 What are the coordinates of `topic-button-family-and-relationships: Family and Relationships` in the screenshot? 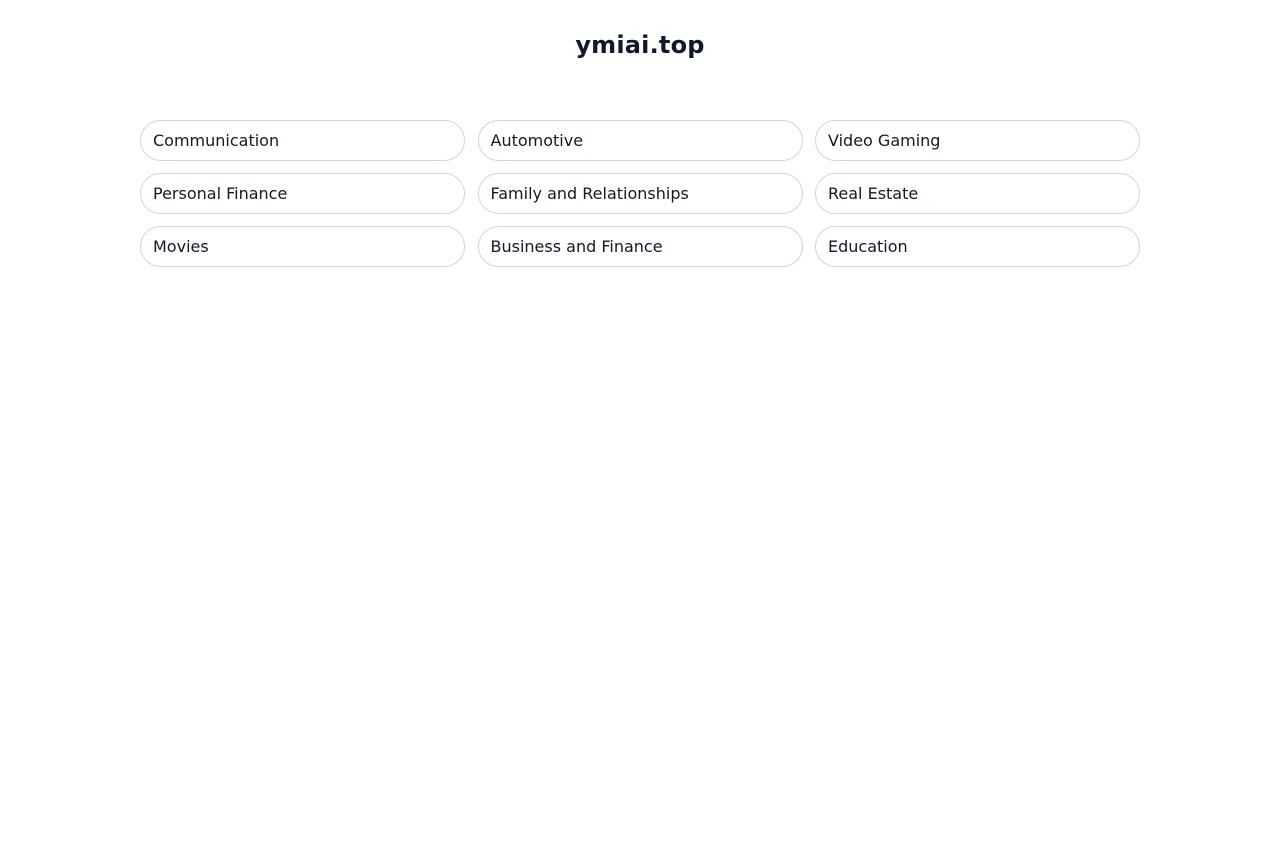 It's located at (640, 193).